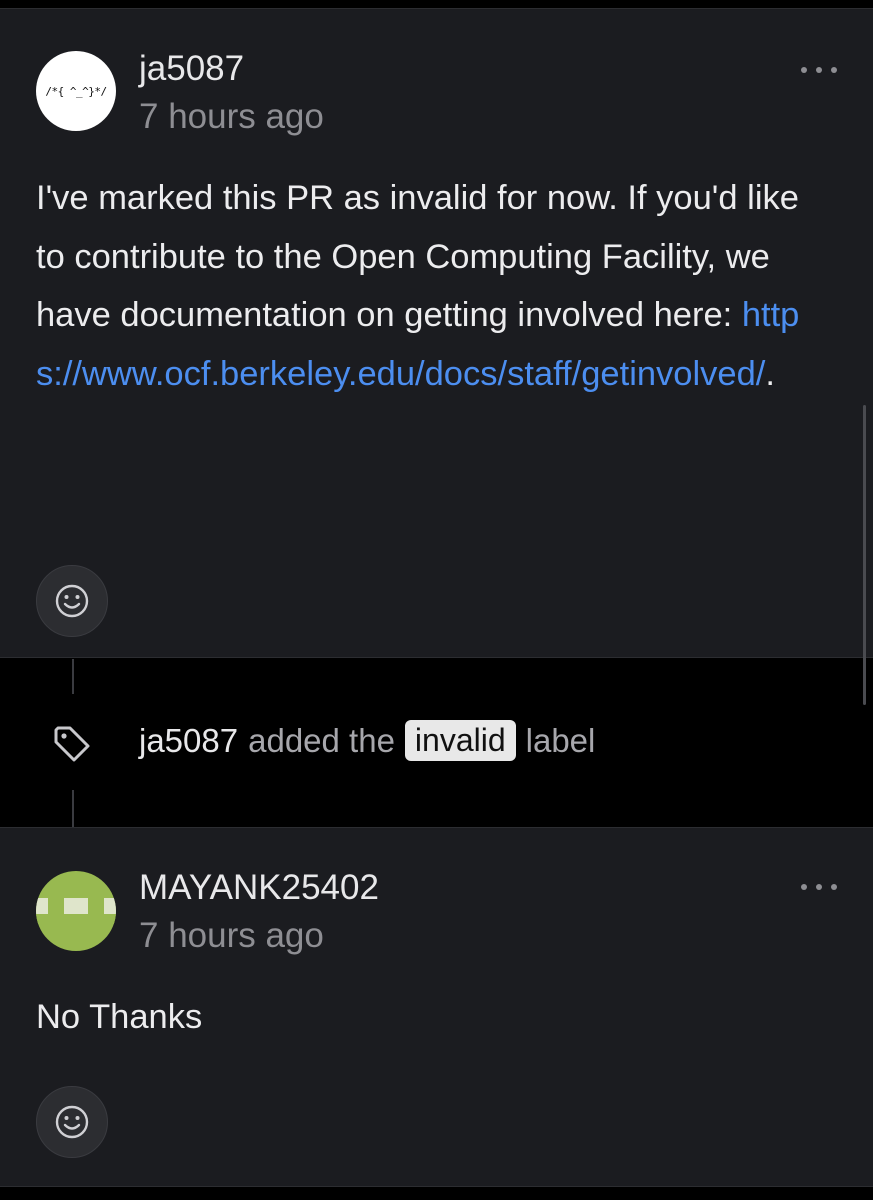 The width and height of the screenshot is (873, 1200). What do you see at coordinates (864, 555) in the screenshot?
I see `scrollbar` at bounding box center [864, 555].